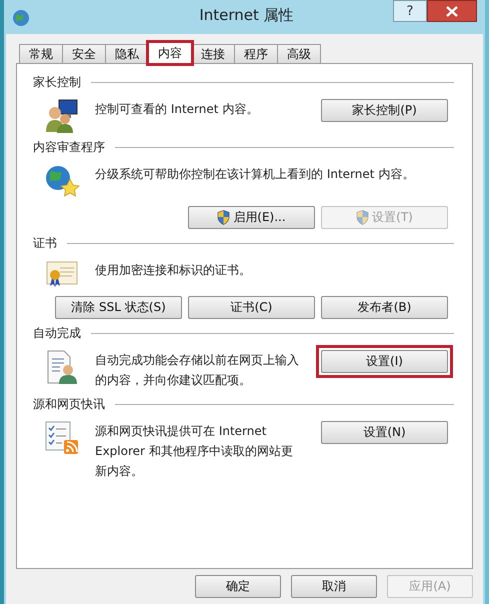  Describe the element at coordinates (384, 307) in the screenshot. I see `action-button: 发布者(B)` at that location.